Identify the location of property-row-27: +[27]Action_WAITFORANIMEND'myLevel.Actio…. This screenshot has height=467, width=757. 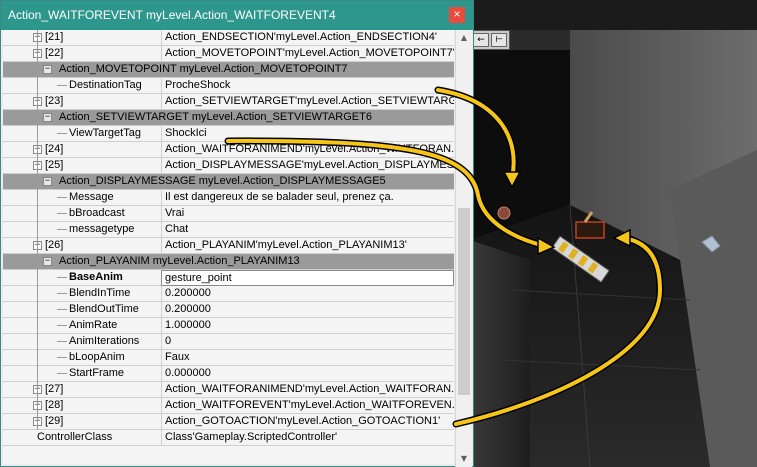
(228, 390).